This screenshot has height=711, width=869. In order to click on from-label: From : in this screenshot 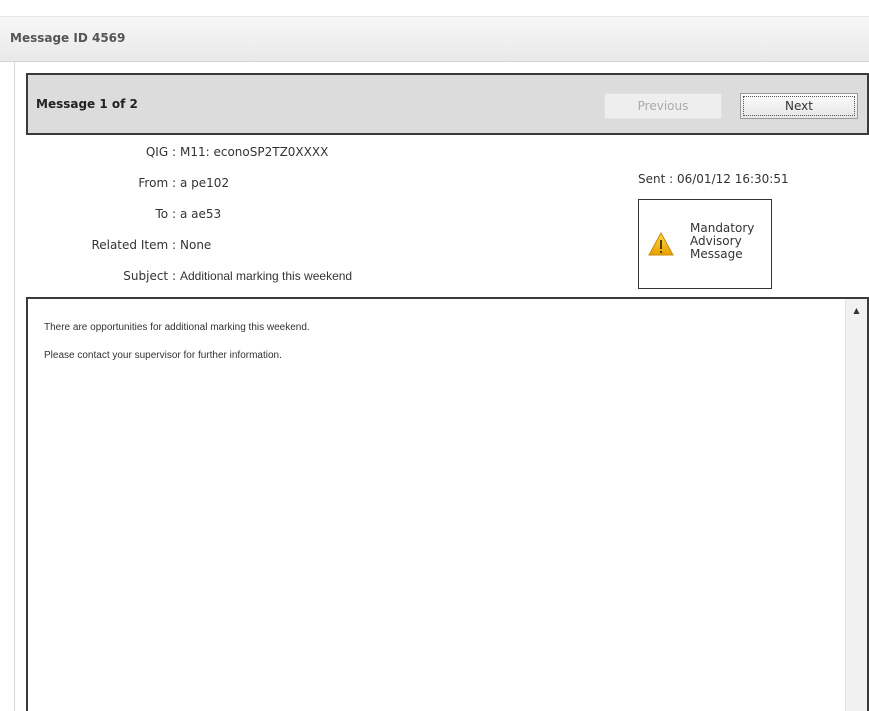, I will do `click(157, 183)`.